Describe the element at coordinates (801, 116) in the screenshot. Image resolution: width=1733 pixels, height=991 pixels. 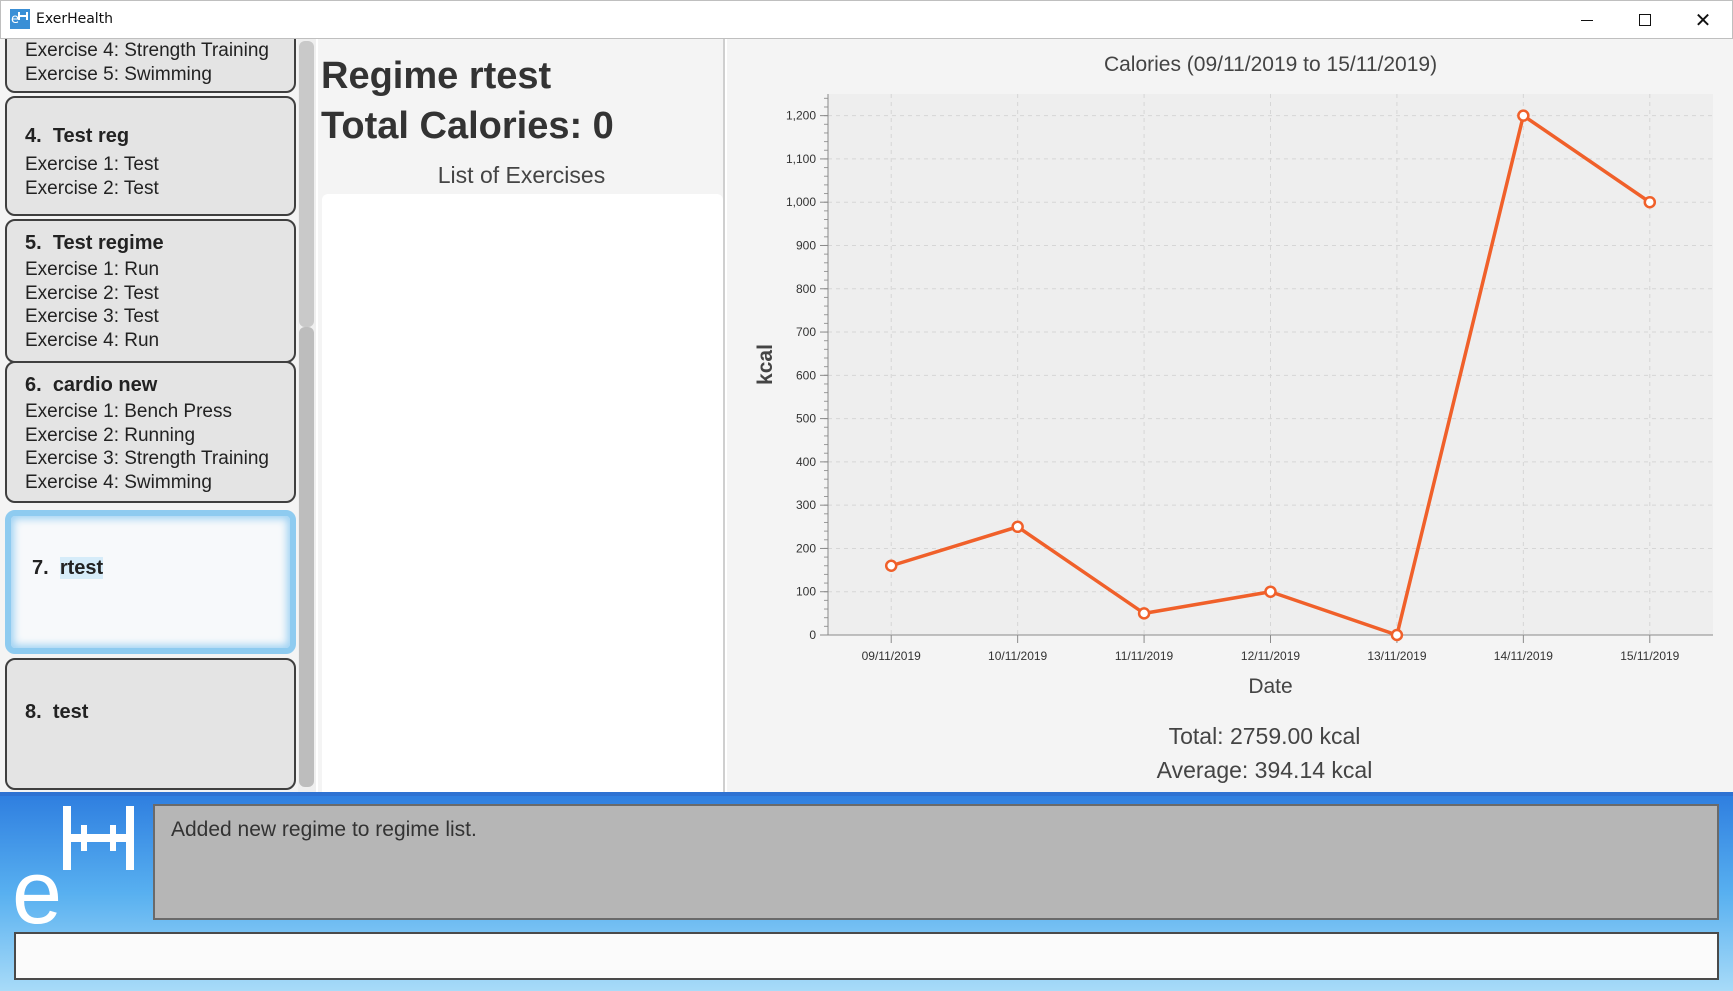
I see `y-tick-label: 1,200` at that location.